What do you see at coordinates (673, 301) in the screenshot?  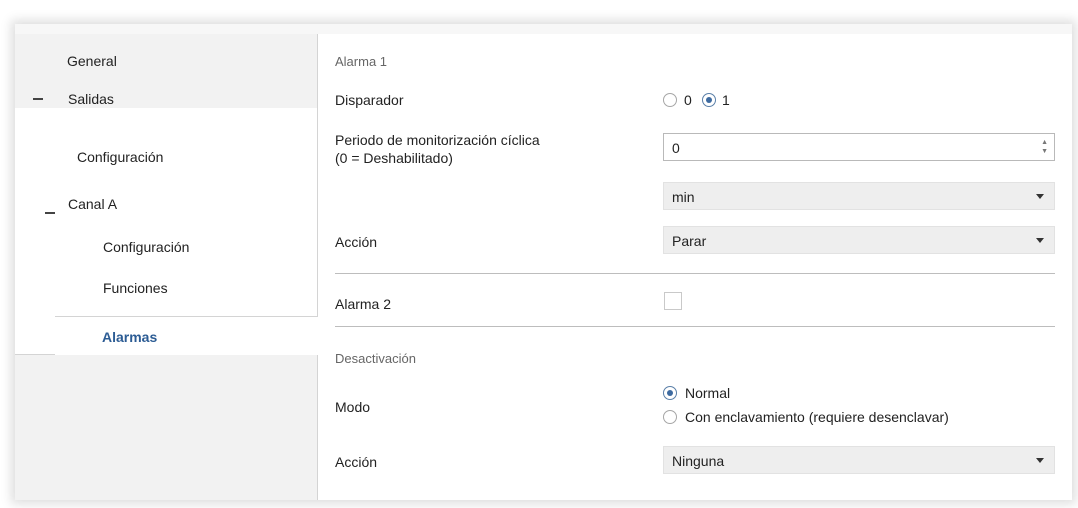 I see `alarma2-checkbox` at bounding box center [673, 301].